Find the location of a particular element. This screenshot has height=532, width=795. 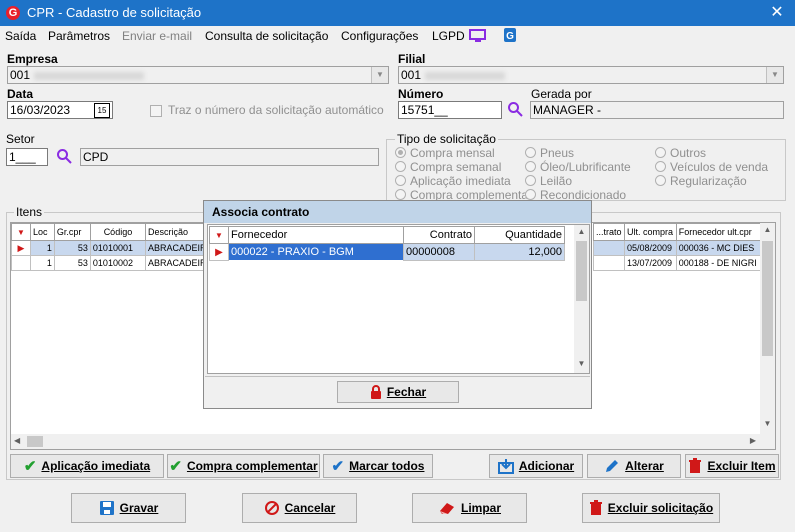

scroll-left-icon: ◀ is located at coordinates (17, 440).